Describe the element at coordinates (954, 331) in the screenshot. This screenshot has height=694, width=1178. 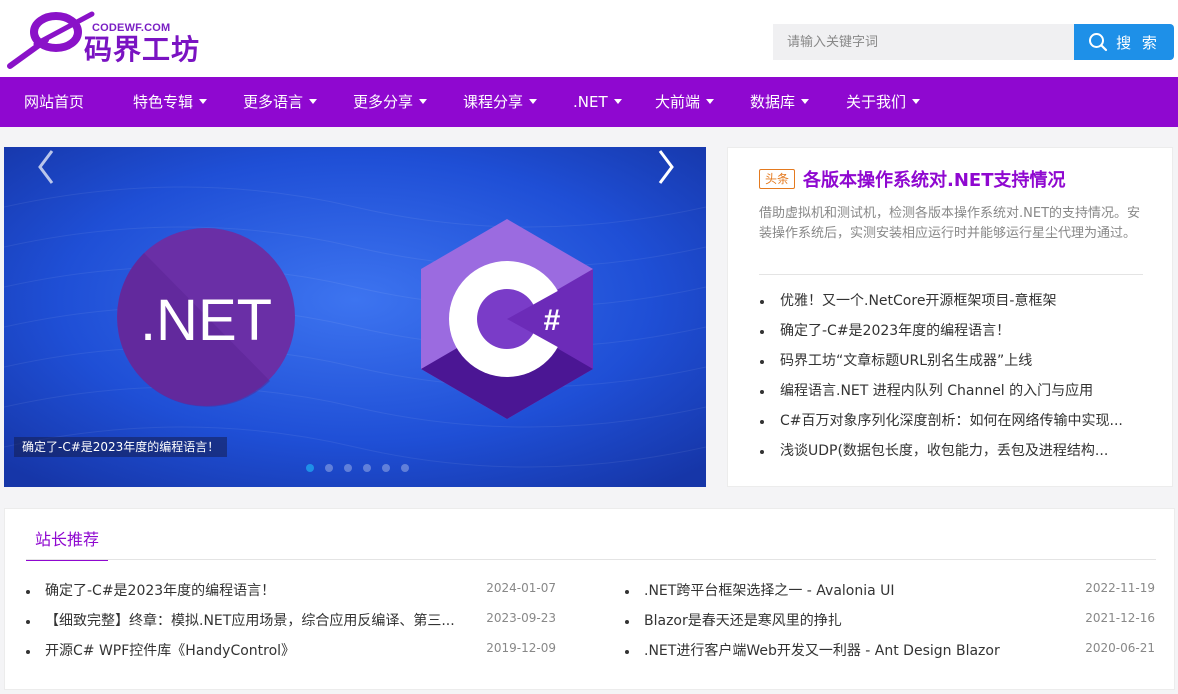
I see `list-item: 确定了-C#是2023年度的编程语言！` at that location.